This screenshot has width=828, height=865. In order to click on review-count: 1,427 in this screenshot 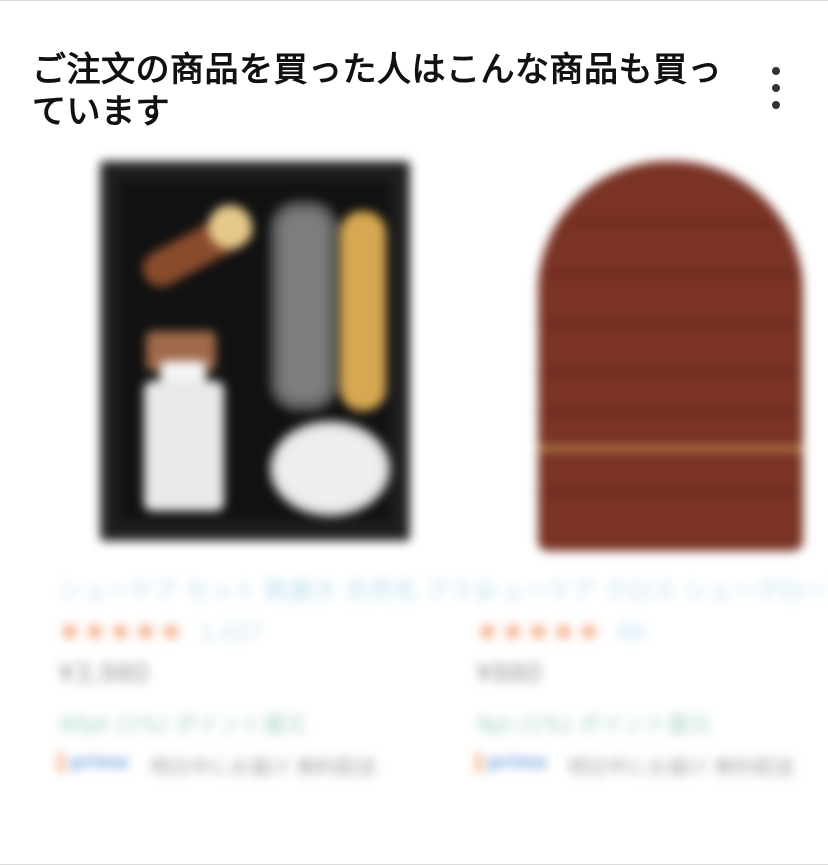, I will do `click(231, 633)`.